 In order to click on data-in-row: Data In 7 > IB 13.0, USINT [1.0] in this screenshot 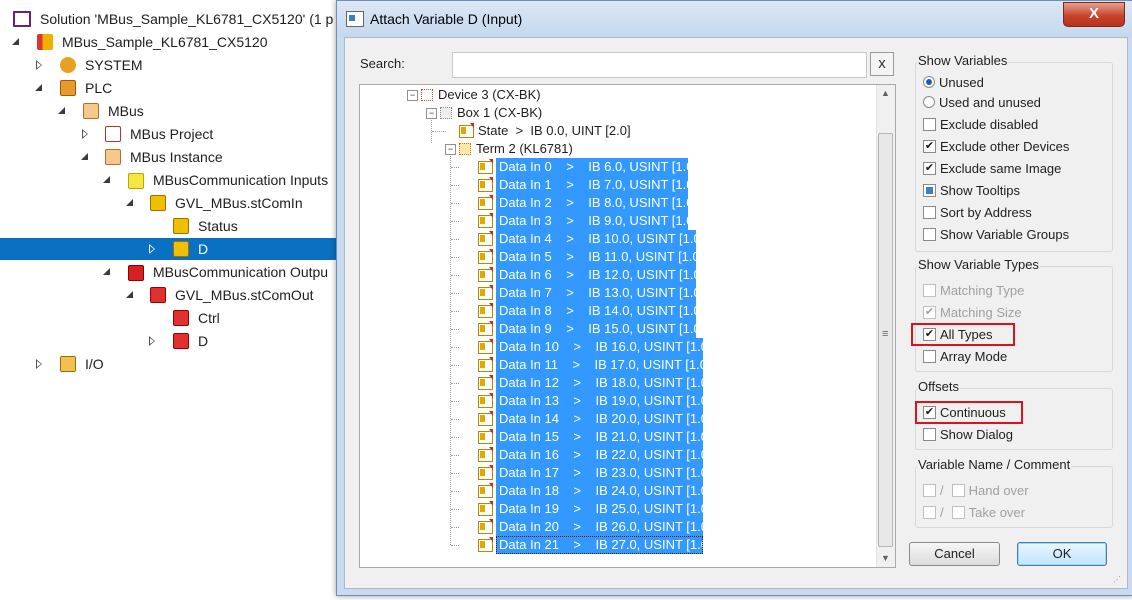, I will do `click(617, 293)`.